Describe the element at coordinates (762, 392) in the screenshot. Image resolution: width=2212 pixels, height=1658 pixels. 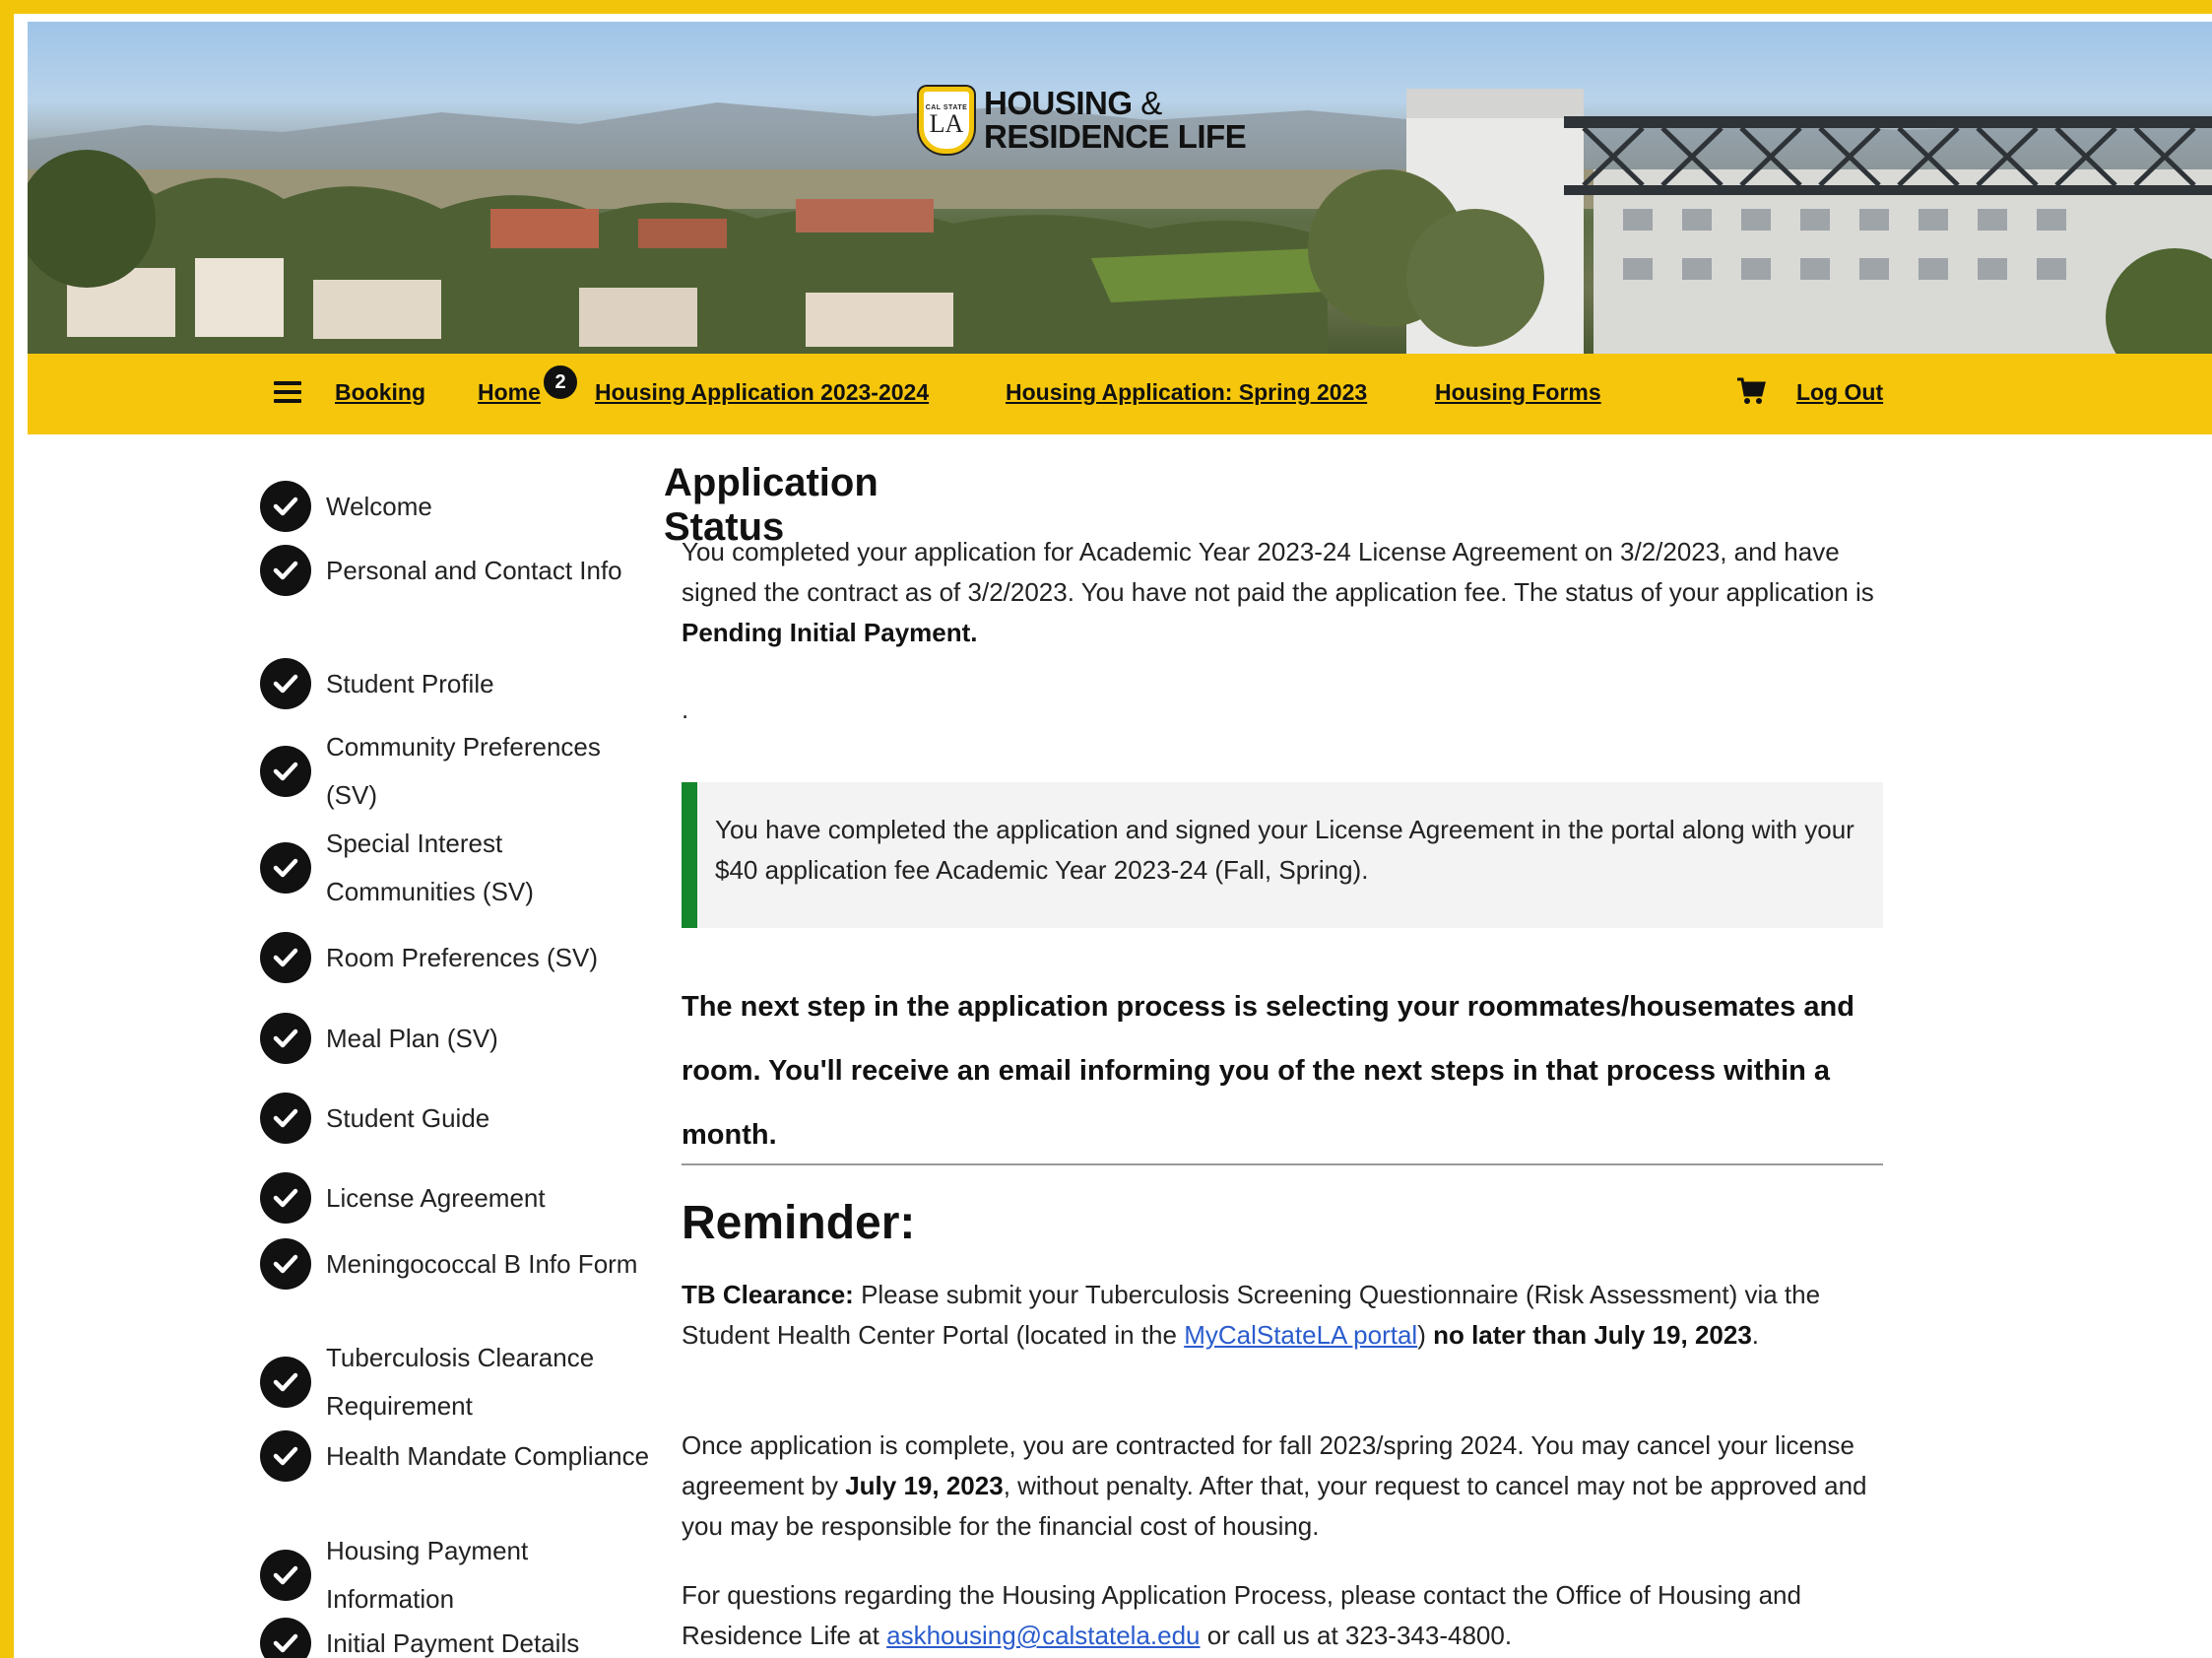
I see `nav-link-housing-application-2023-2024: Housing Application 2023-2024` at that location.